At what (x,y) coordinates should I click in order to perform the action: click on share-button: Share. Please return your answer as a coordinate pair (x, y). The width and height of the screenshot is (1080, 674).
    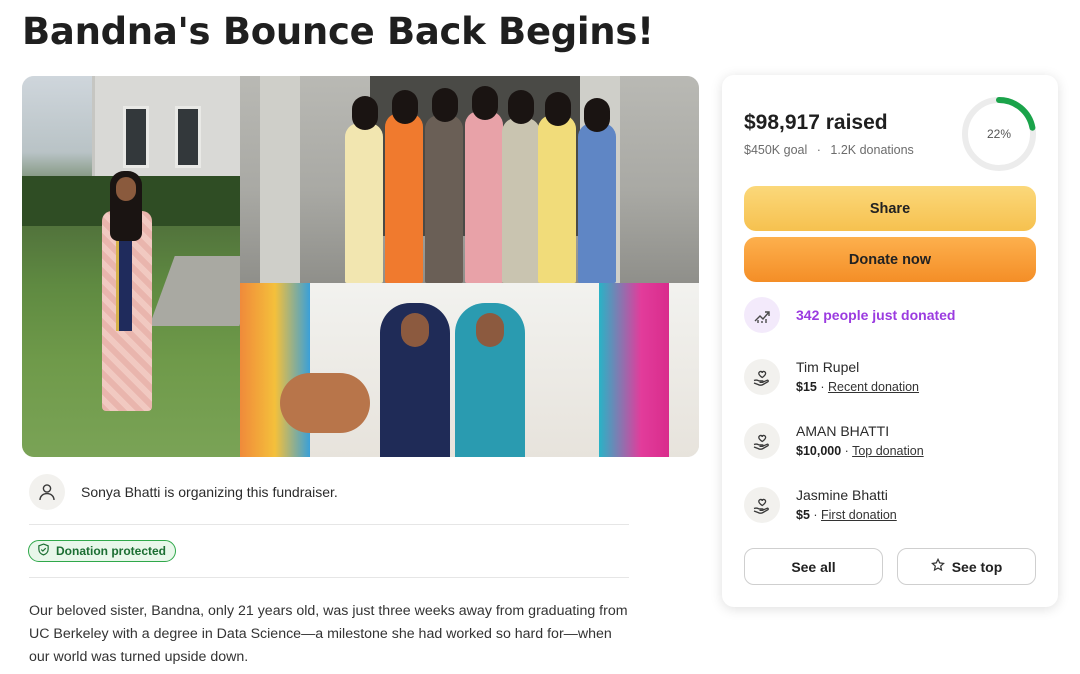
    Looking at the image, I should click on (890, 208).